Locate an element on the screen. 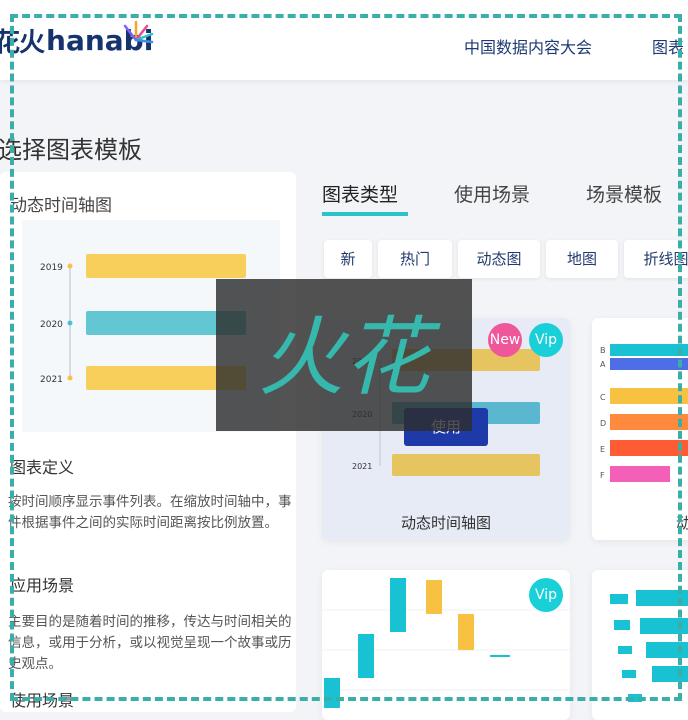 This screenshot has height=720, width=688. definition-heading: 图表定义 is located at coordinates (42, 467).